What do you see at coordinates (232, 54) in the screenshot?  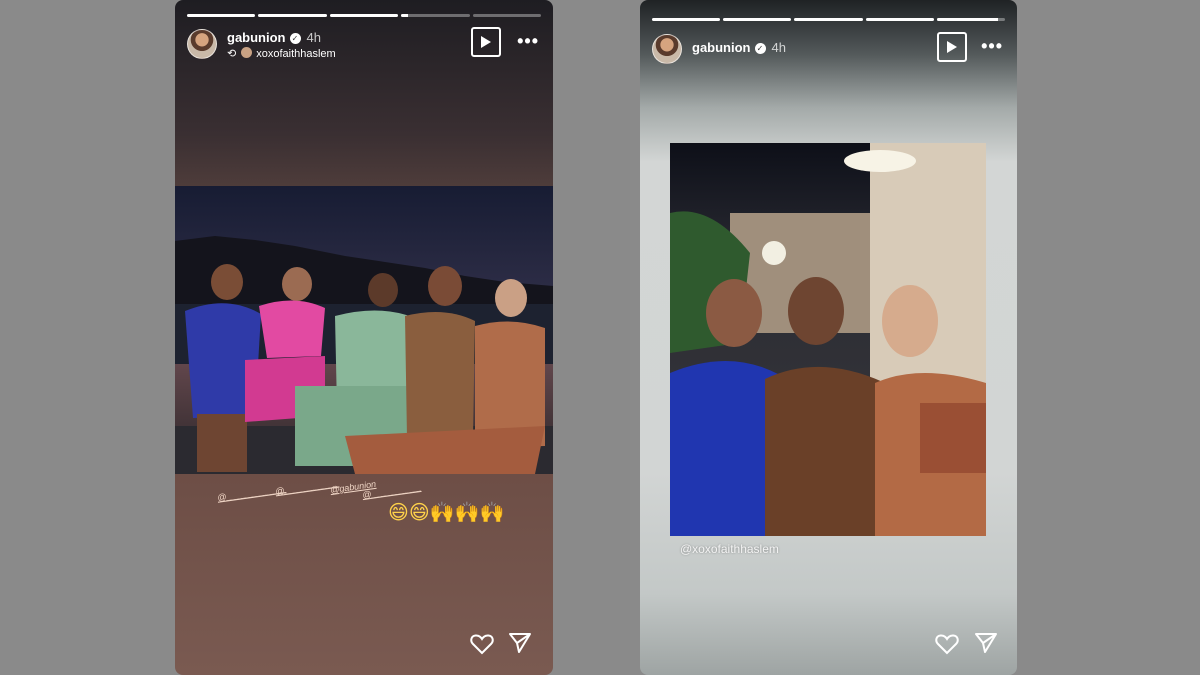 I see `repost-icon: ⟲` at bounding box center [232, 54].